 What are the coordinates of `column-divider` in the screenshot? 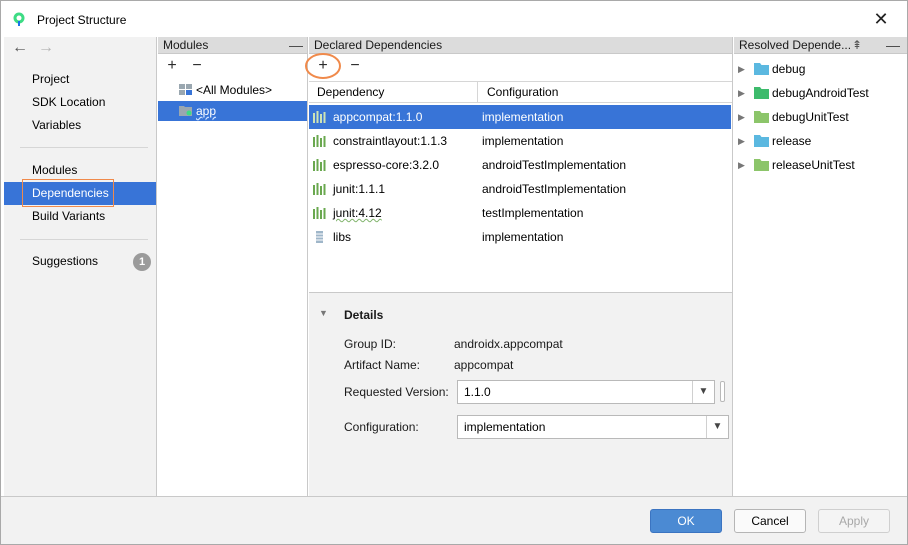 It's located at (477, 92).